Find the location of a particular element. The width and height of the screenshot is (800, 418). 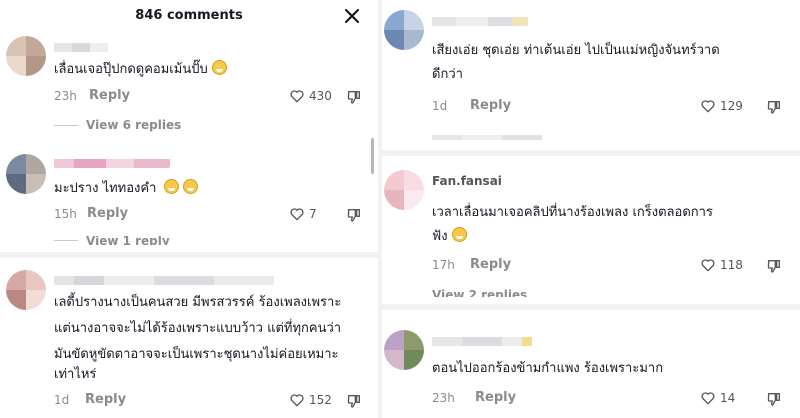

like-button: 118 is located at coordinates (721, 265).